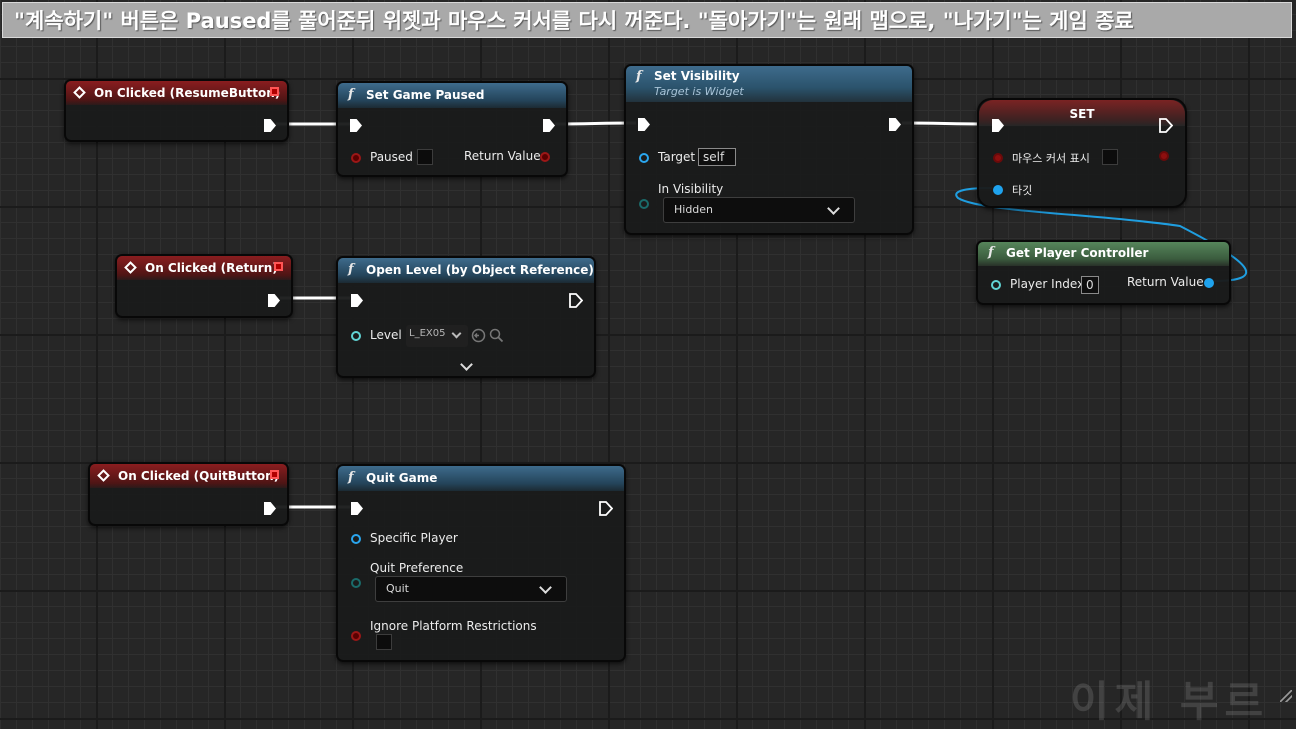 This screenshot has width=1296, height=729. I want to click on event-node-resume: On Clicked (ResumeButton), so click(176, 110).